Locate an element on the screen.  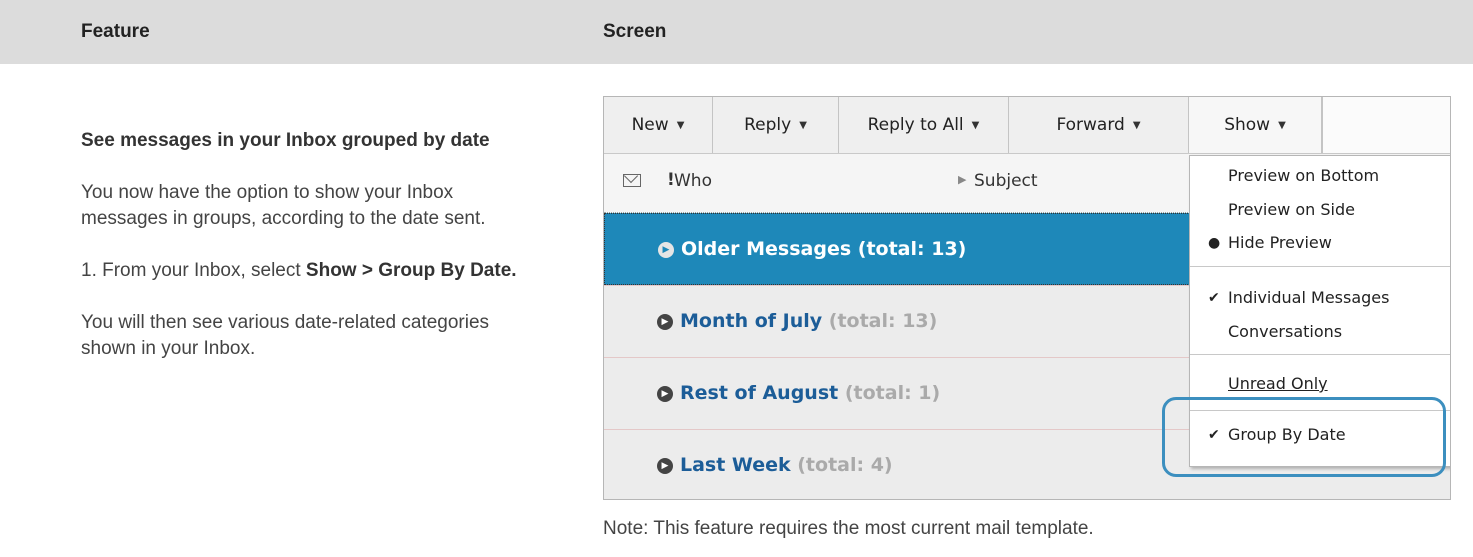
screen-column-header: Screen is located at coordinates (635, 31).